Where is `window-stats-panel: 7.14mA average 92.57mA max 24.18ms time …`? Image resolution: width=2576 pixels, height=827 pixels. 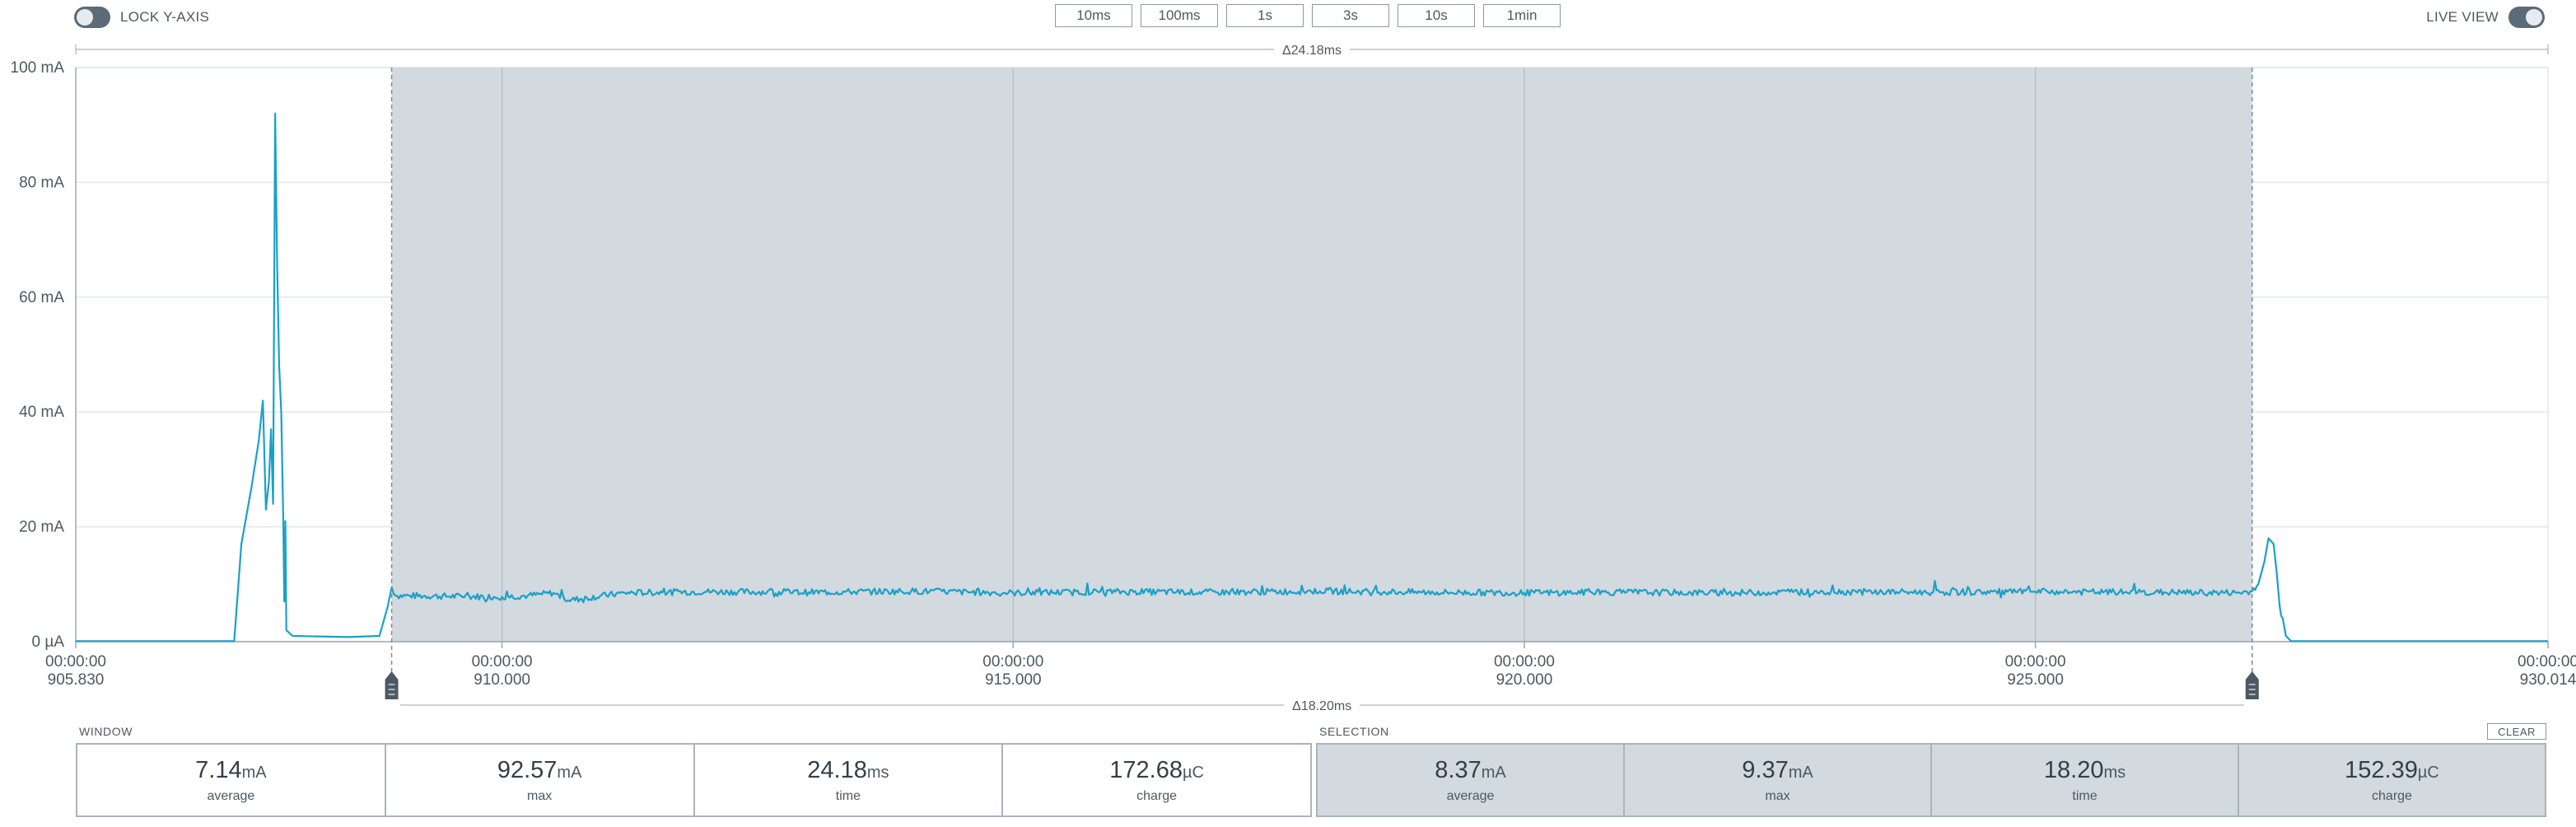
window-stats-panel: 7.14mA average 92.57mA max 24.18ms time … is located at coordinates (694, 780).